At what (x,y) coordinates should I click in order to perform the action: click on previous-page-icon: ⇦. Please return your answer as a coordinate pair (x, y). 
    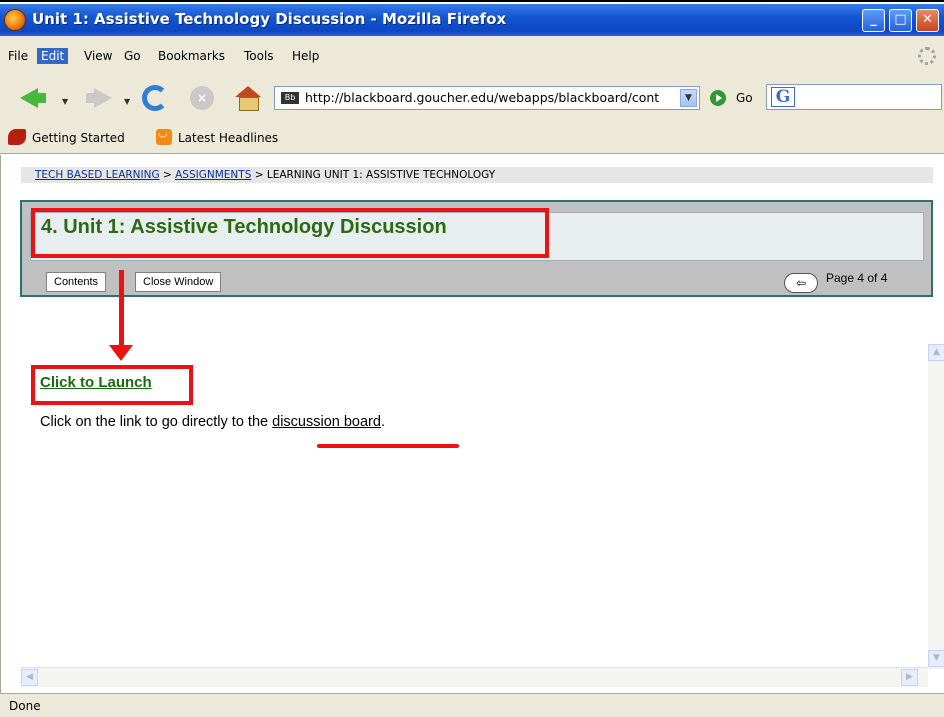
    Looking at the image, I should click on (801, 283).